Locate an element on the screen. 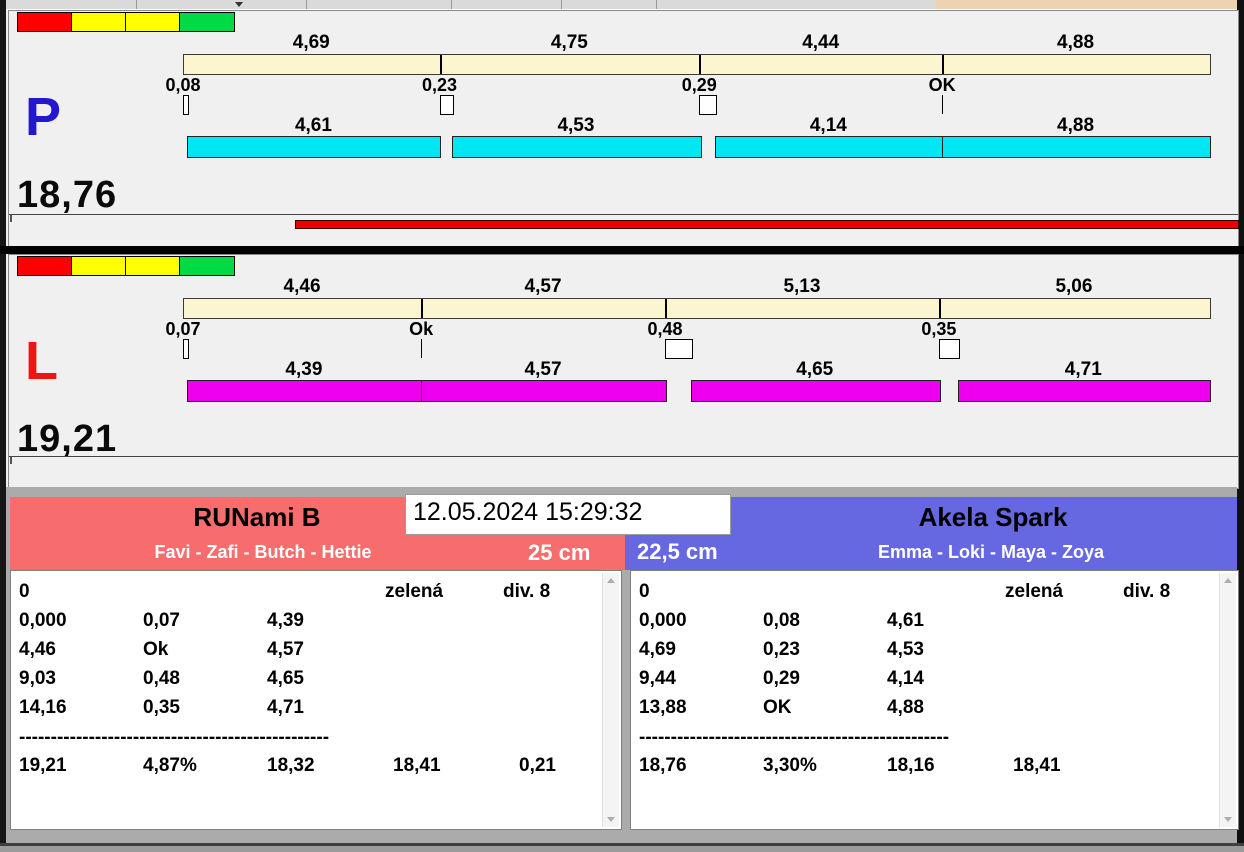  split-cell: 9,03 is located at coordinates (37, 678).